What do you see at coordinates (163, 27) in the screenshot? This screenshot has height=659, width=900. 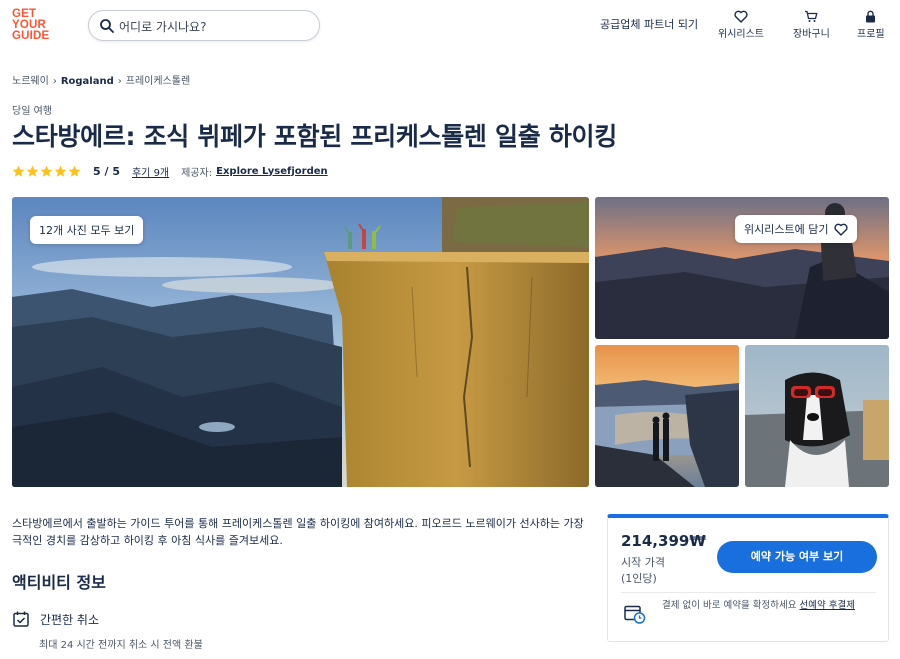 I see `search-placeholder: 어디로 가시나요?` at bounding box center [163, 27].